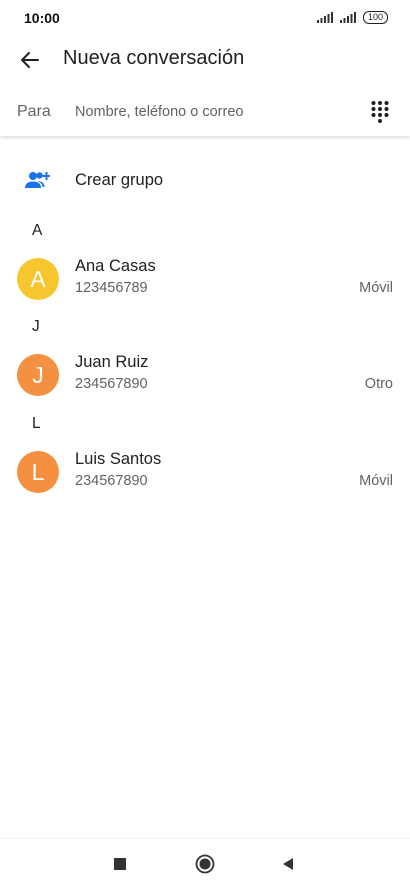  What do you see at coordinates (37, 230) in the screenshot?
I see `section-header-a: A` at bounding box center [37, 230].